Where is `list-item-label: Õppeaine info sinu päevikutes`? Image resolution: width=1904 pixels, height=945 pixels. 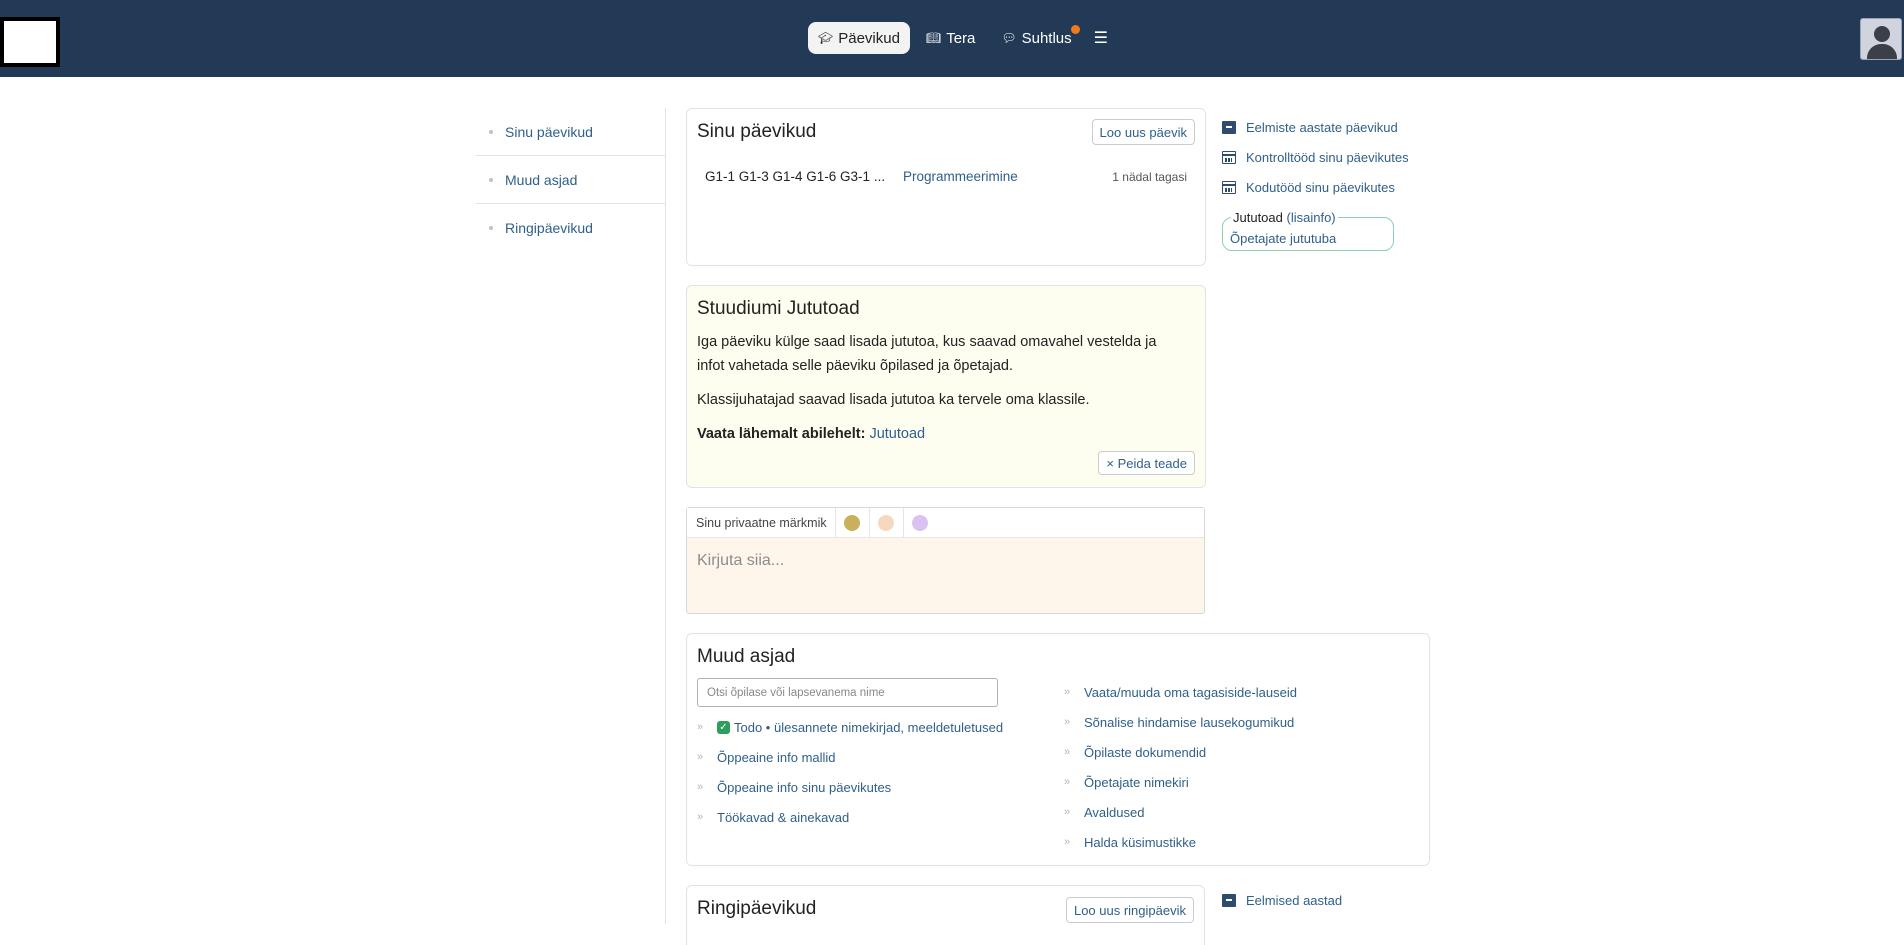 list-item-label: Õppeaine info sinu päevikutes is located at coordinates (804, 787).